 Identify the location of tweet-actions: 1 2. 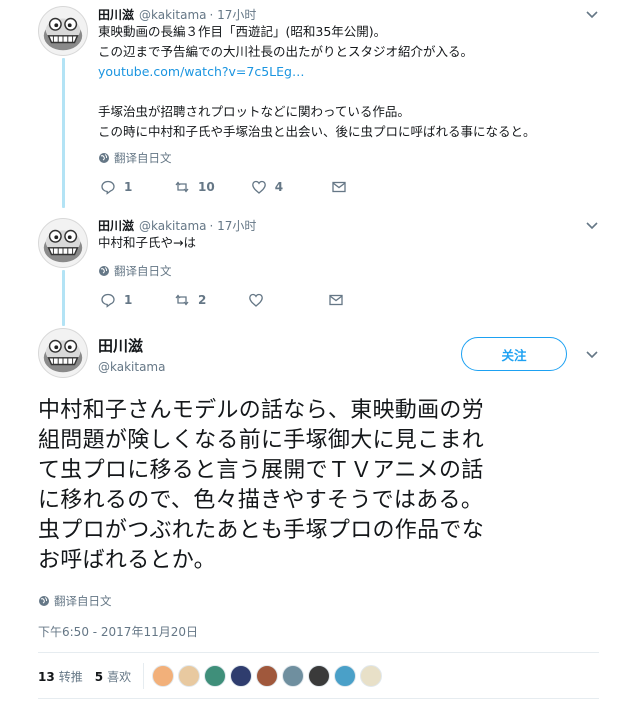
(244, 300).